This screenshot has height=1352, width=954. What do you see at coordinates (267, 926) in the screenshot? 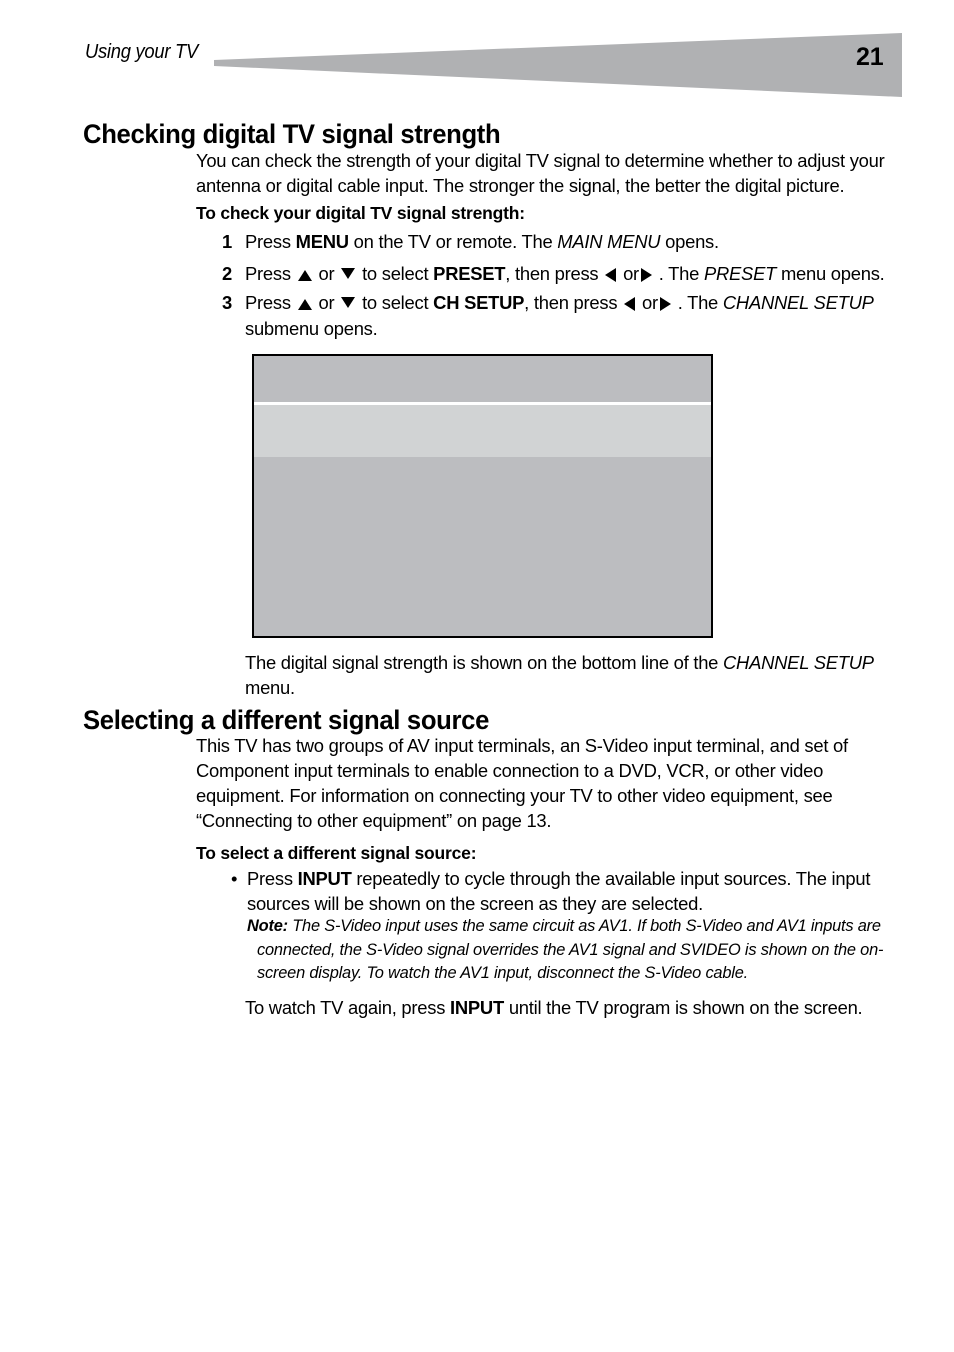
I see `note-label: Note:` at bounding box center [267, 926].